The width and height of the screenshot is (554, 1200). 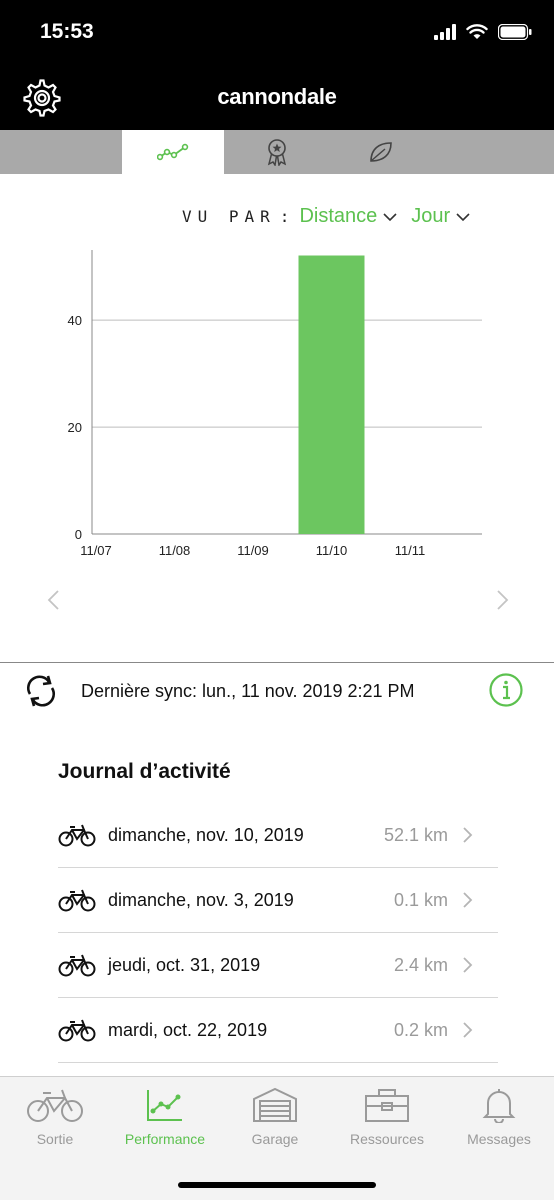 I want to click on journal-title: Journal d’activité, so click(x=144, y=771).